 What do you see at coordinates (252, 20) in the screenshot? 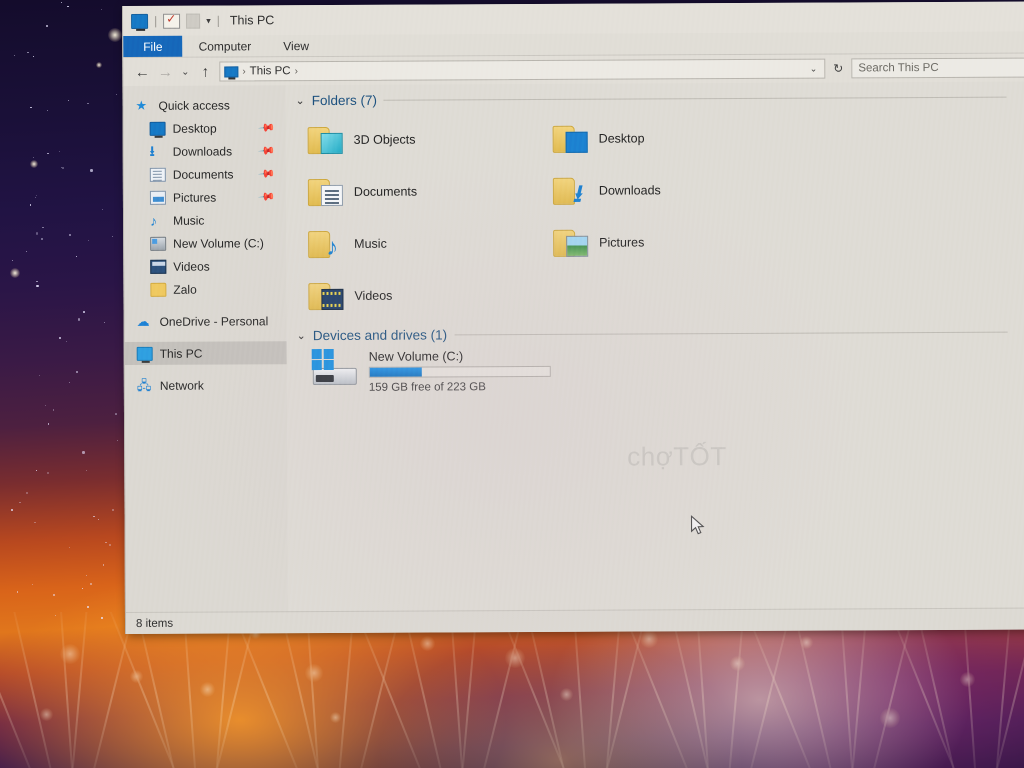
I see `window-title: This PC` at bounding box center [252, 20].